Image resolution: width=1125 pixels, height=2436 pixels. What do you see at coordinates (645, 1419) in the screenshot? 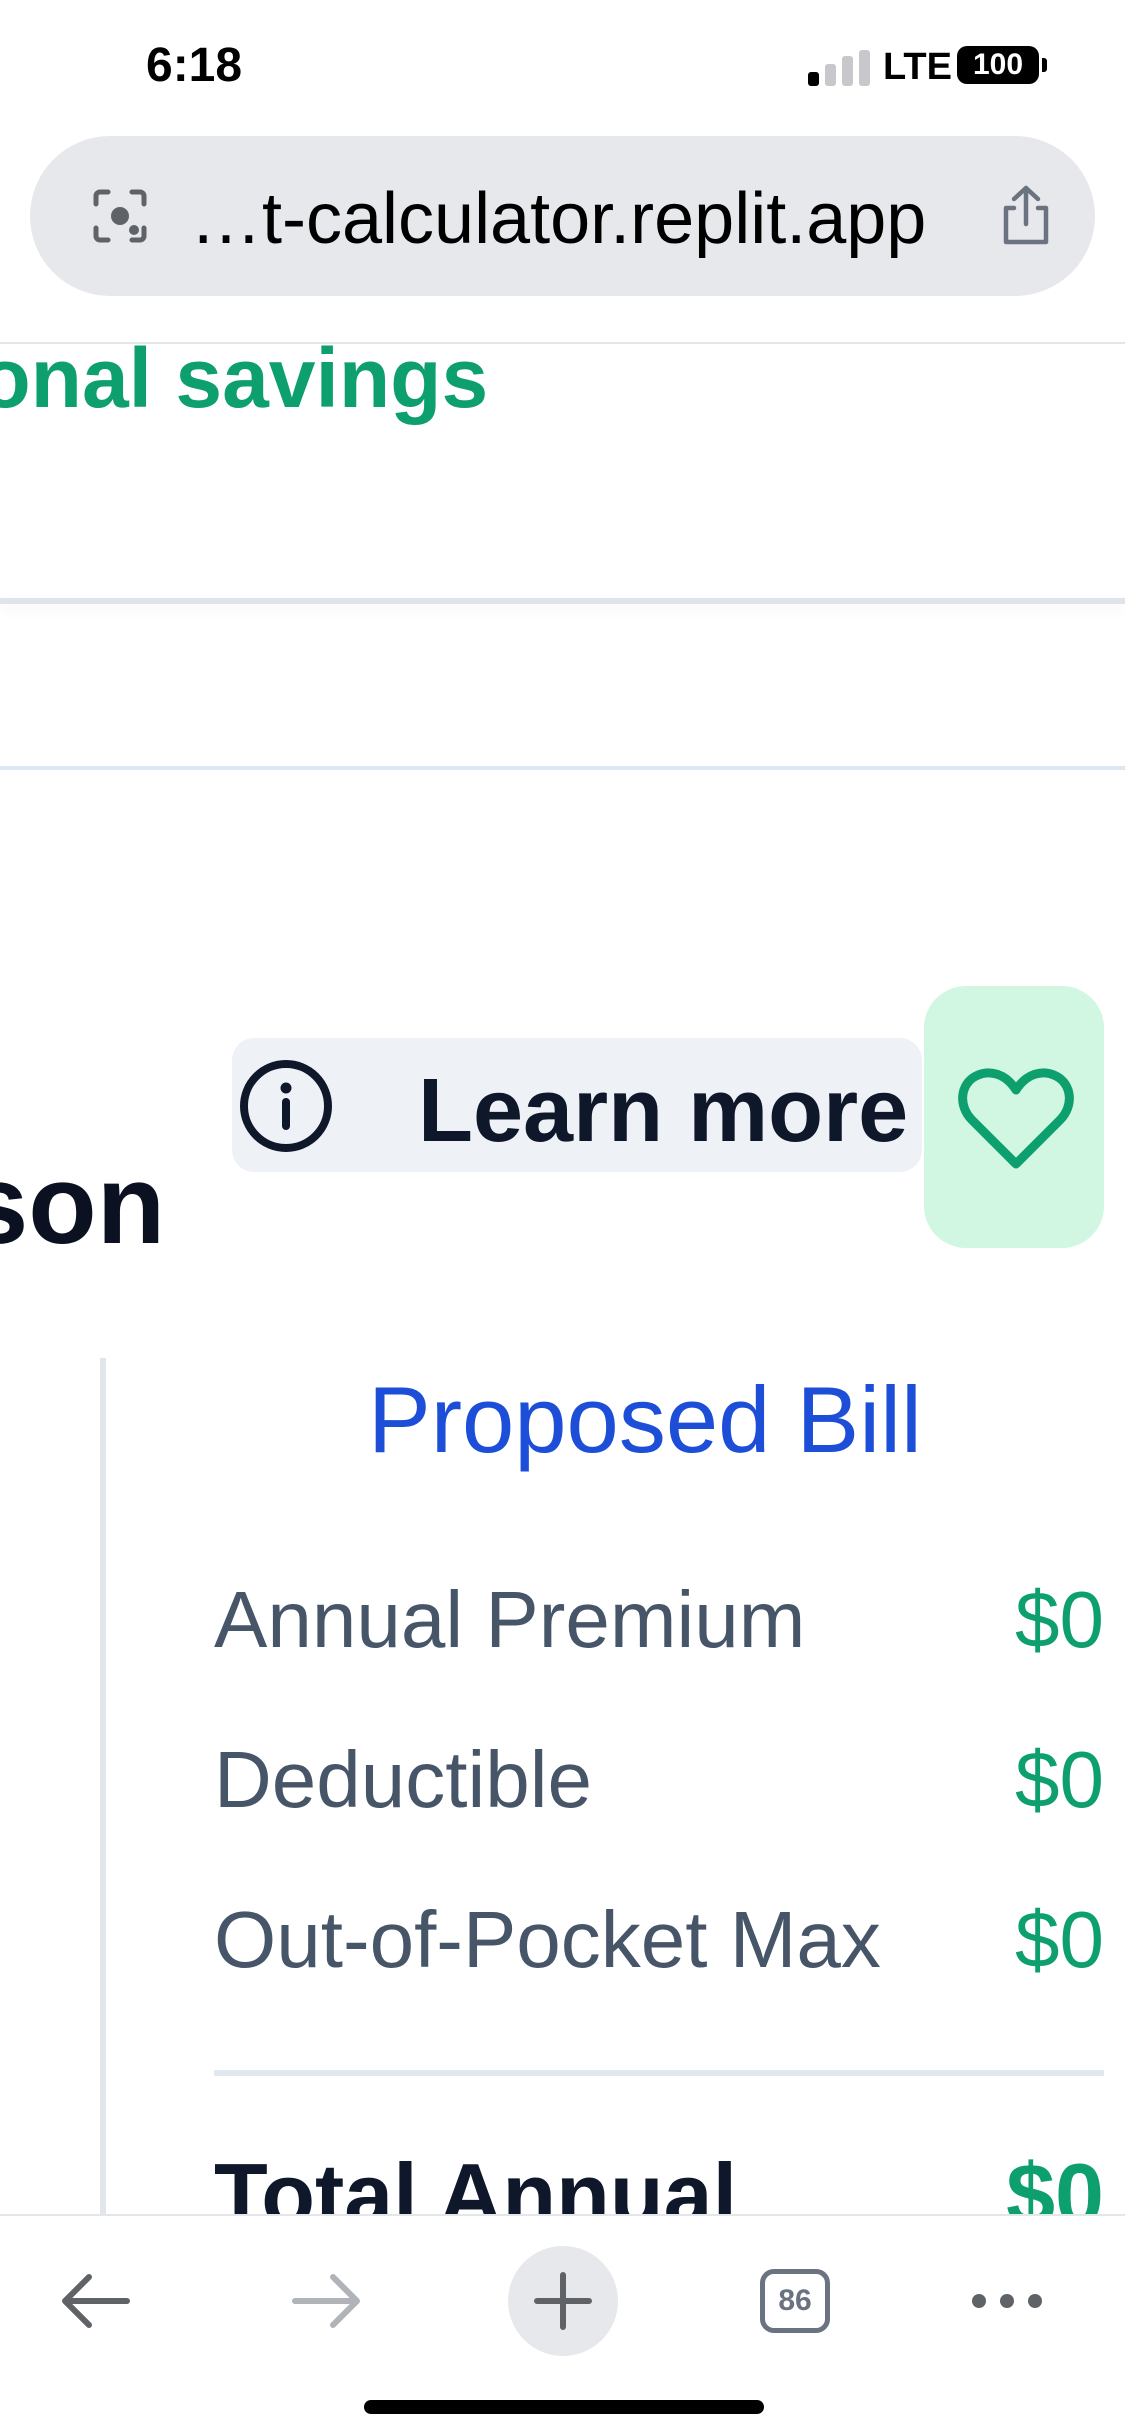
I see `proposed-bill-title: Proposed Bill` at bounding box center [645, 1419].